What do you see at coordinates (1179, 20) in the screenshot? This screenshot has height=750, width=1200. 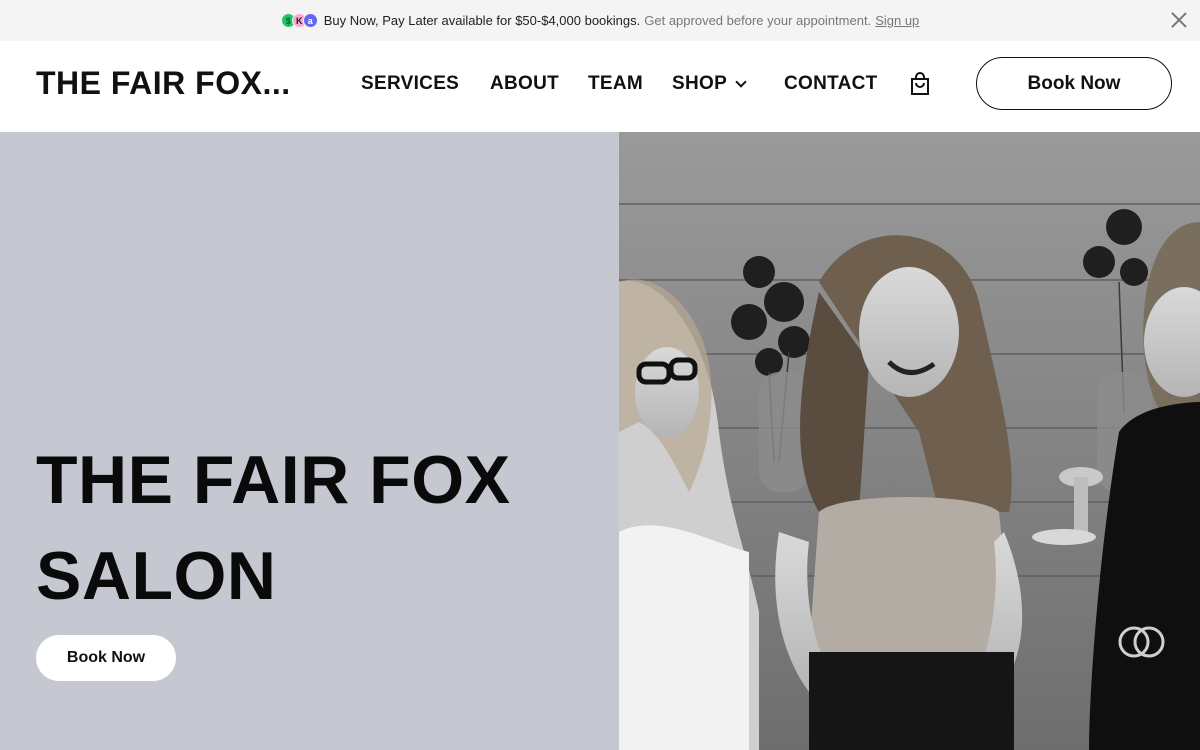 I see `close-icon` at bounding box center [1179, 20].